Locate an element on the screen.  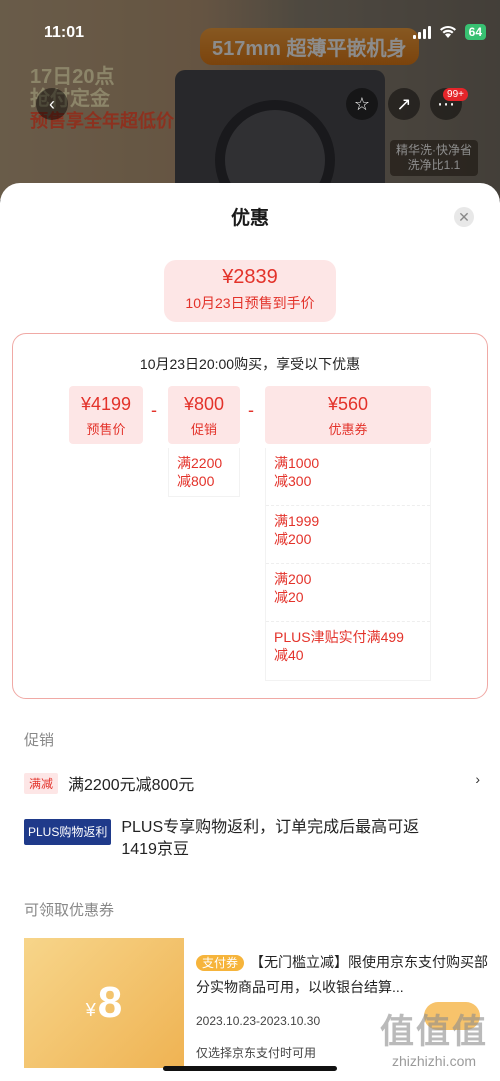
coupon-detail-item: 满1999 减200 is located at coordinates (348, 535).